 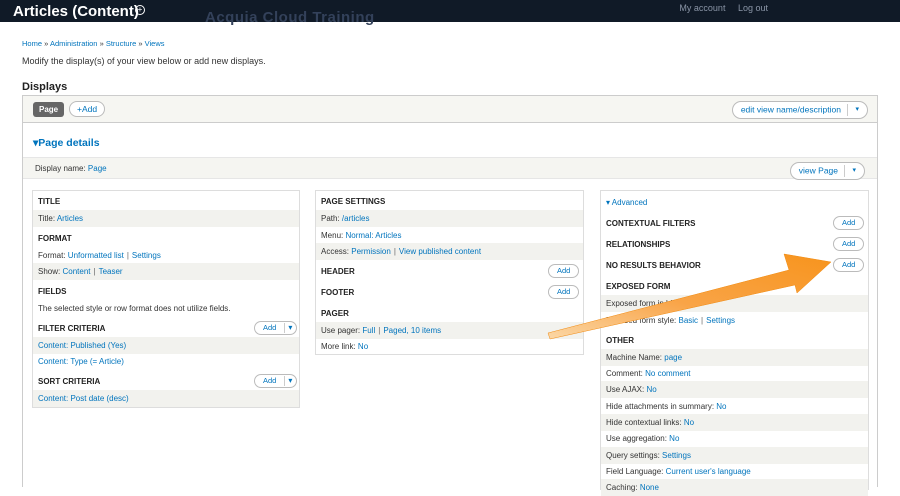 What do you see at coordinates (449, 218) in the screenshot?
I see `path-row: Path: /articles` at bounding box center [449, 218].